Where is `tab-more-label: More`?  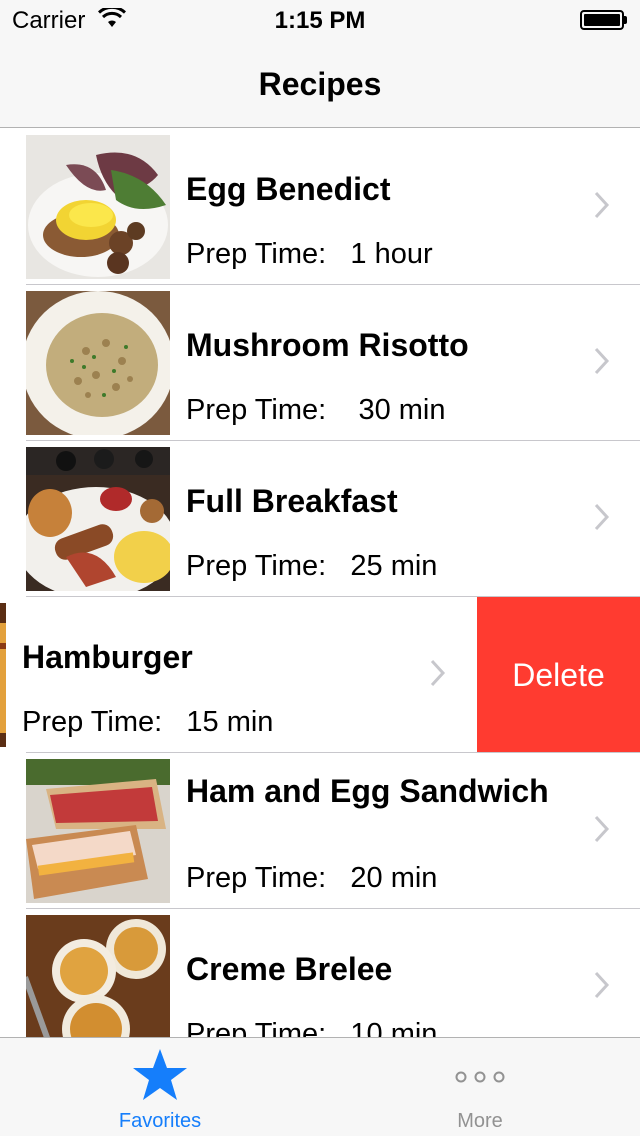
tab-more-label: More is located at coordinates (480, 1121).